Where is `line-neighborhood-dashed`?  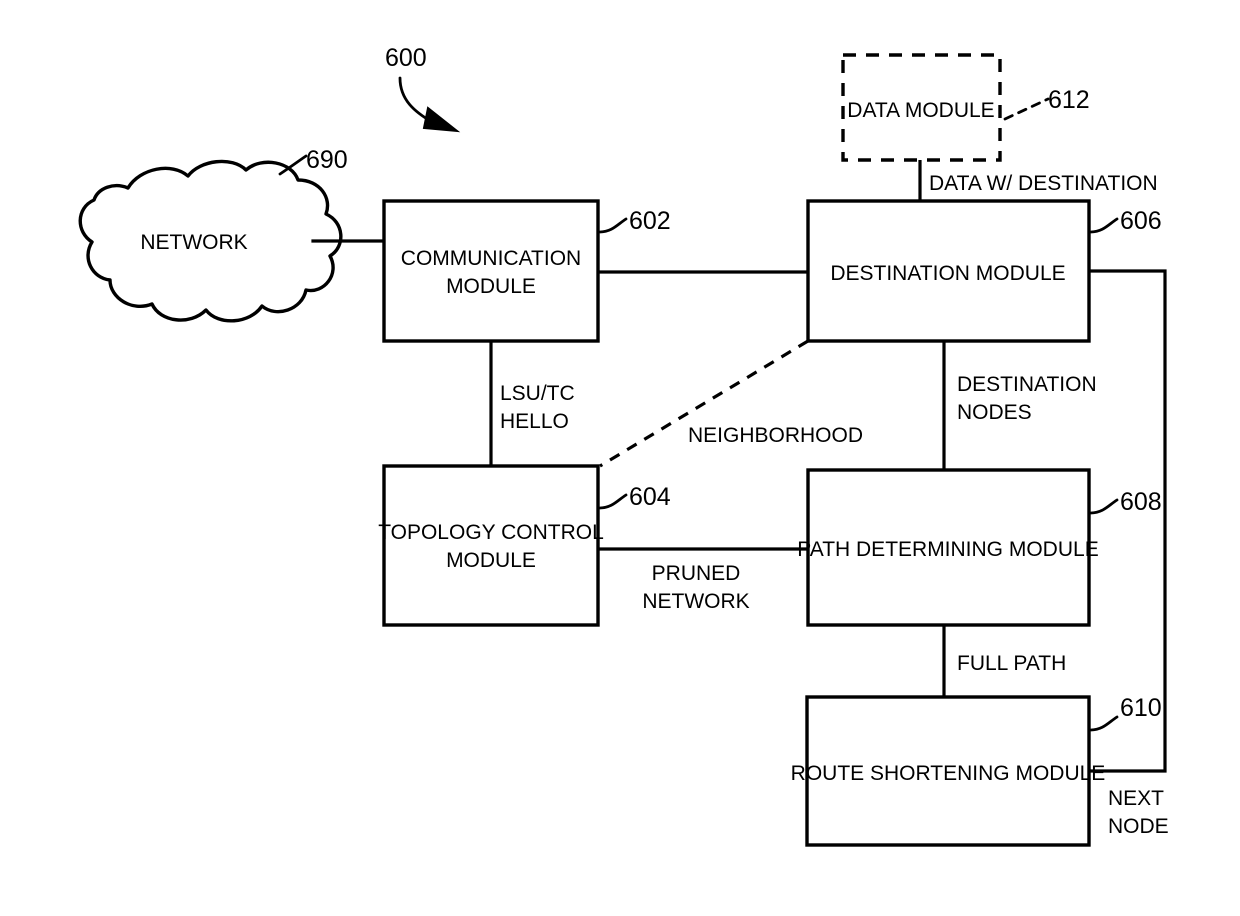
line-neighborhood-dashed is located at coordinates (704, 403).